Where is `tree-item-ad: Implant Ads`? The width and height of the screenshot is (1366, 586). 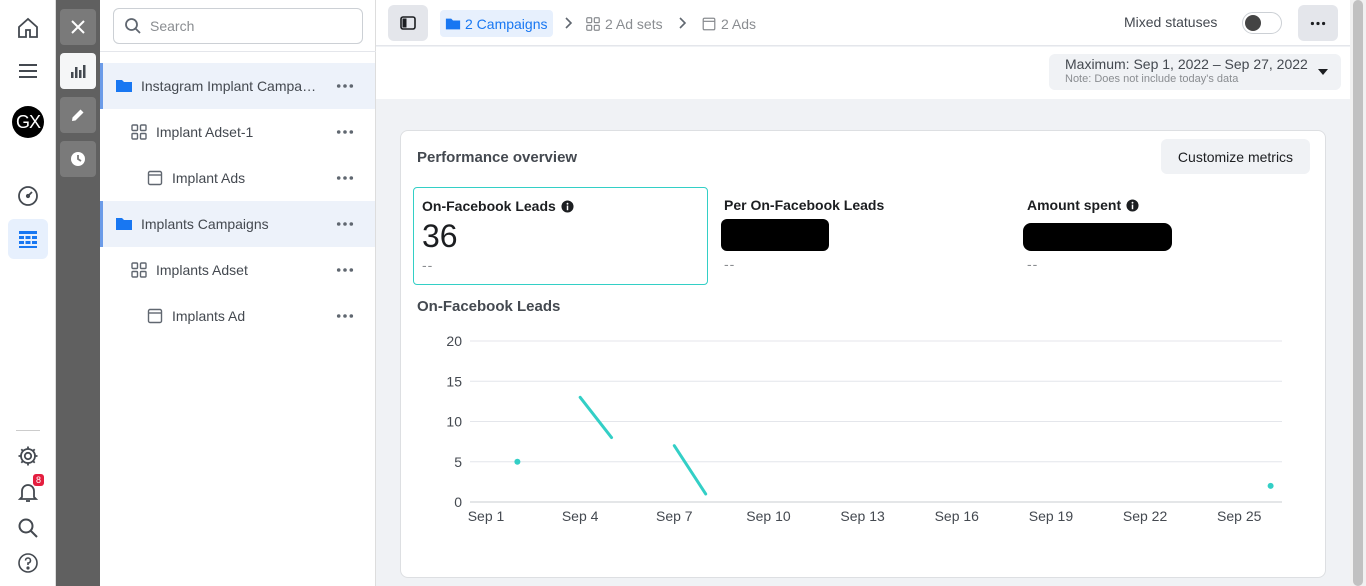
tree-item-ad: Implant Ads is located at coordinates (237, 178).